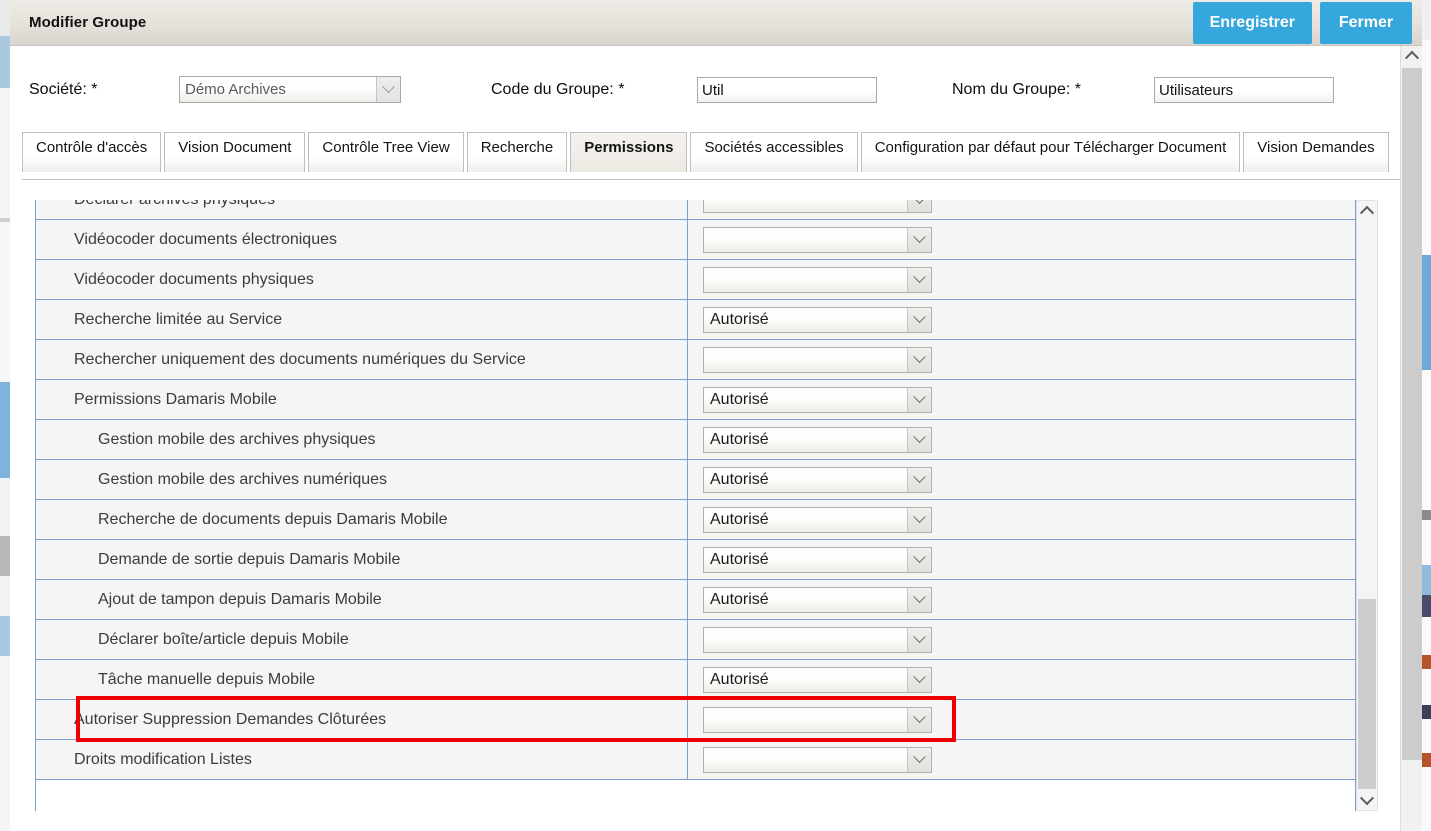 Image resolution: width=1431 pixels, height=831 pixels. What do you see at coordinates (1412, 414) in the screenshot?
I see `page-scrollbar-thumb` at bounding box center [1412, 414].